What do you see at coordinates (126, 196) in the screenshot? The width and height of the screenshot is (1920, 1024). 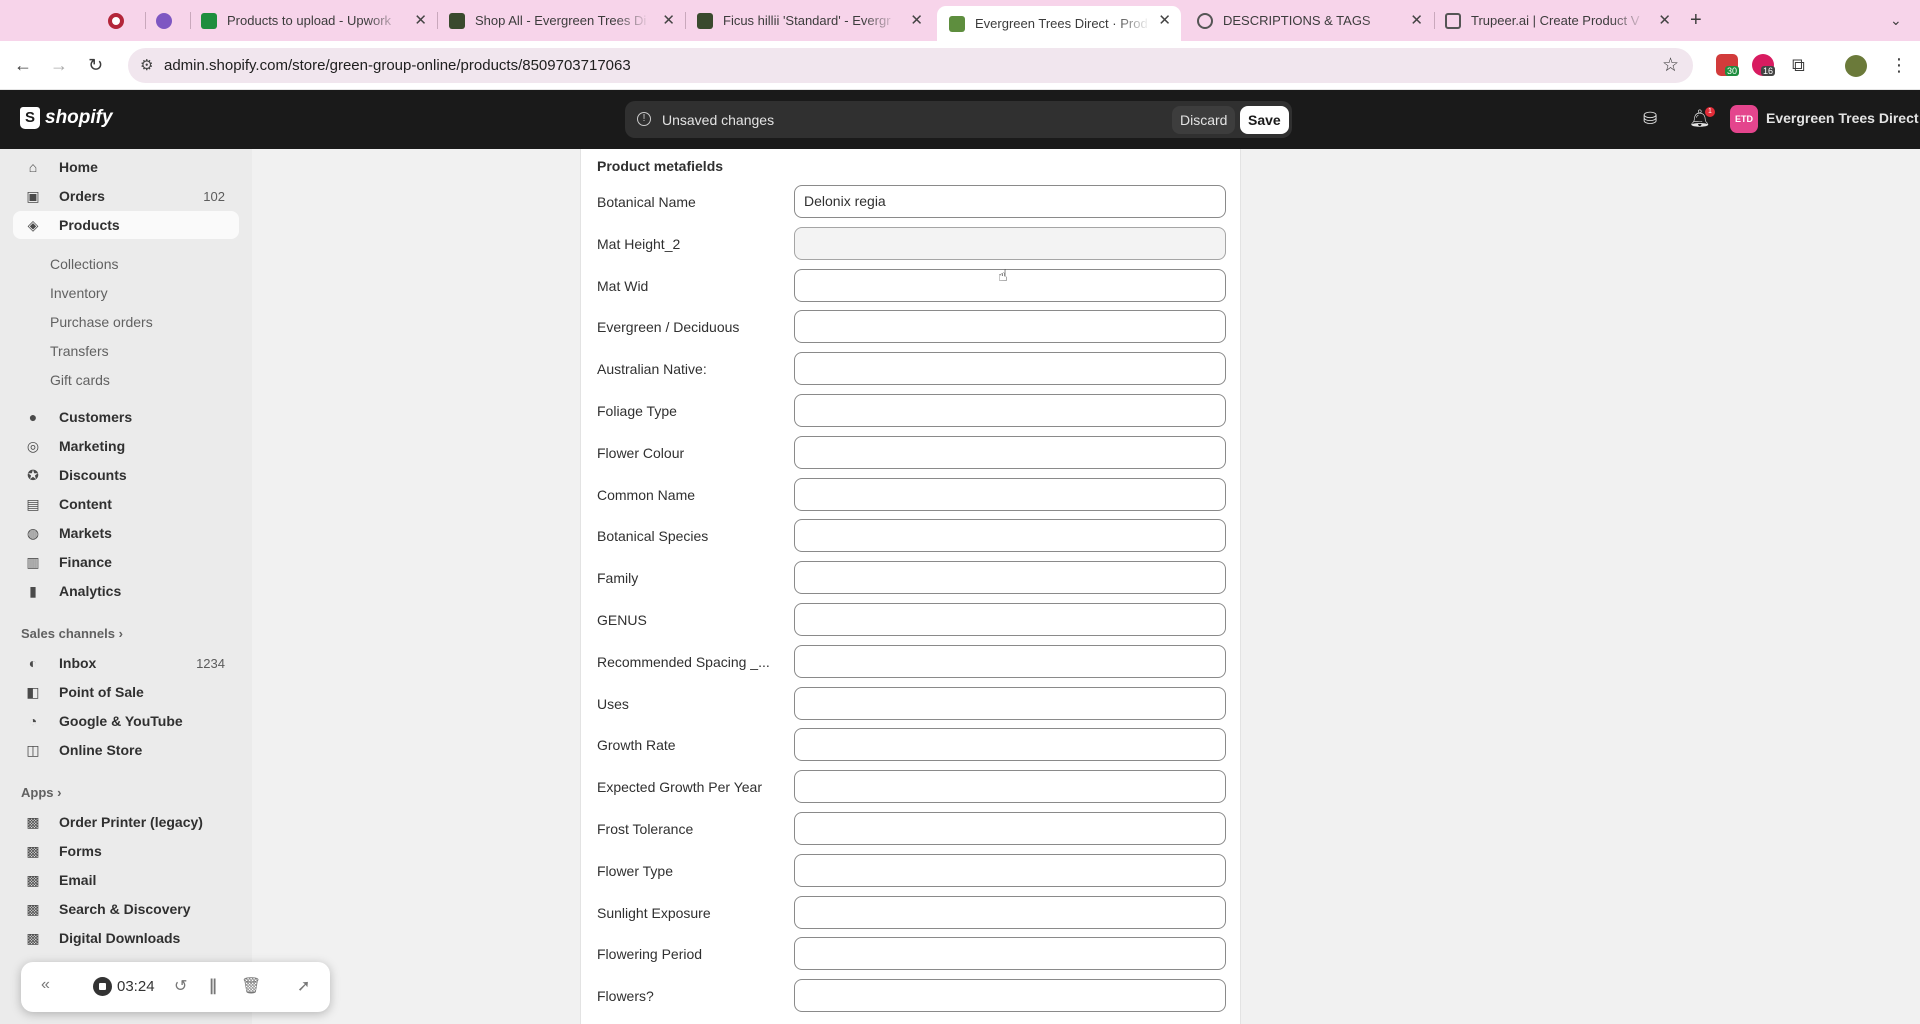 I see `sidebar-item-orders: ▣ Orders 102` at bounding box center [126, 196].